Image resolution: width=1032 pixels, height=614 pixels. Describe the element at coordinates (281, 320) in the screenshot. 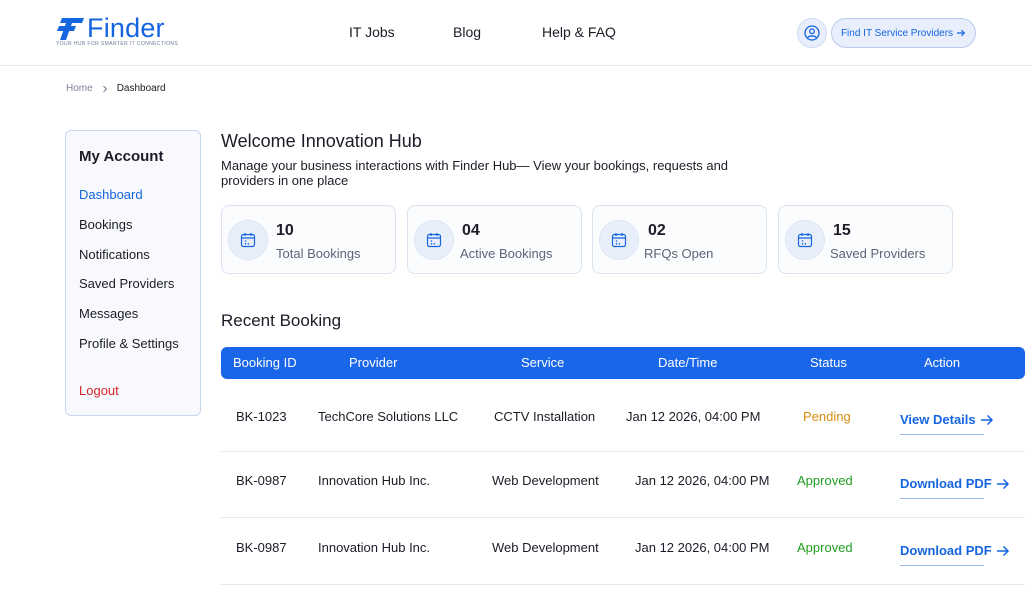

I see `recent-booking-title: Recent Booking` at that location.